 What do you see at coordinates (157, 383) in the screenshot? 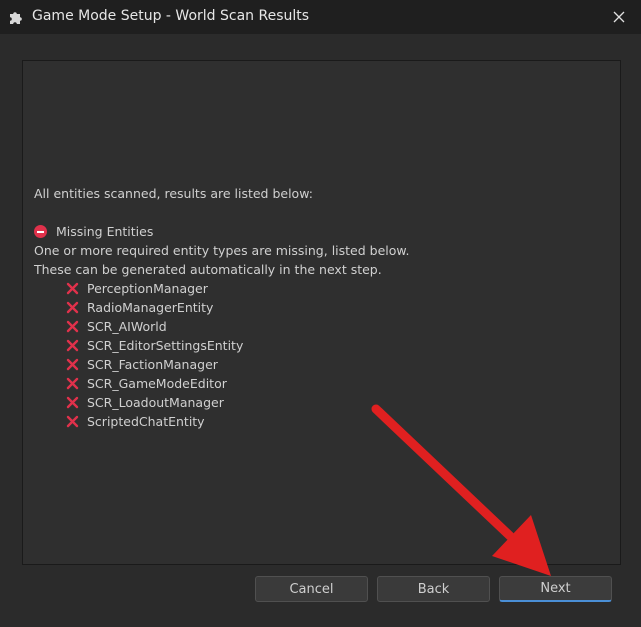
I see `entity-name: SCR_GameModeEditor` at bounding box center [157, 383].